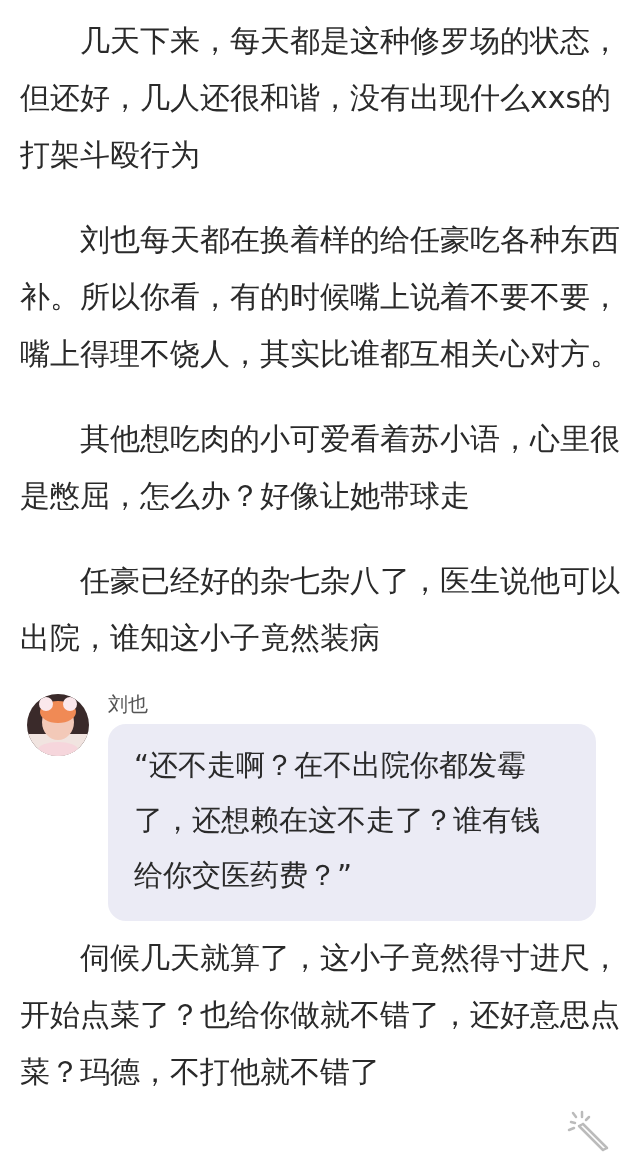 This screenshot has width=640, height=1155. I want to click on paragraph: 几天下来，每天都是这种修罗场的状态，但还好，几人还很和谐，没有出现什么xxs的打架斗殴行为, so click(320, 98).